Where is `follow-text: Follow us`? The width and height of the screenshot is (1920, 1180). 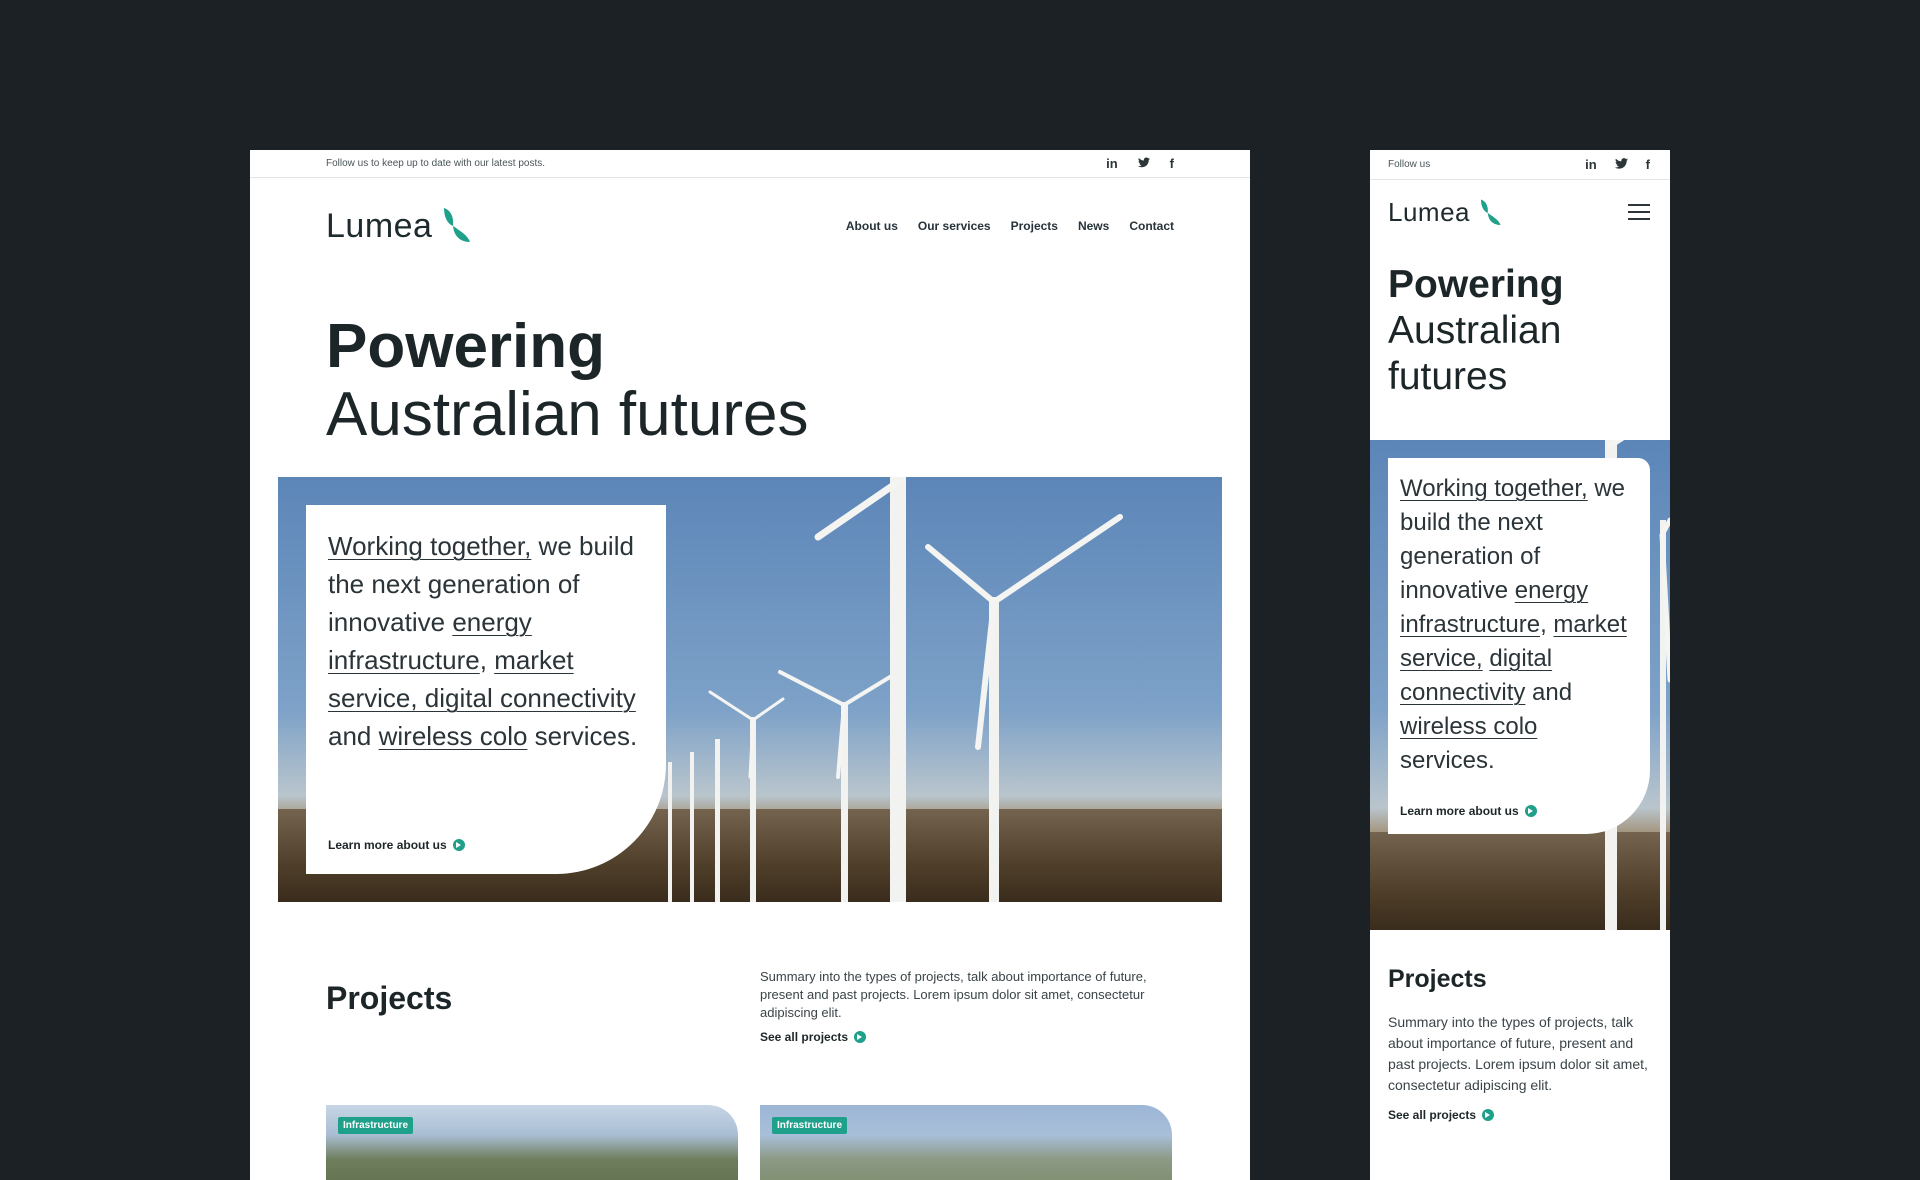 follow-text: Follow us is located at coordinates (1409, 164).